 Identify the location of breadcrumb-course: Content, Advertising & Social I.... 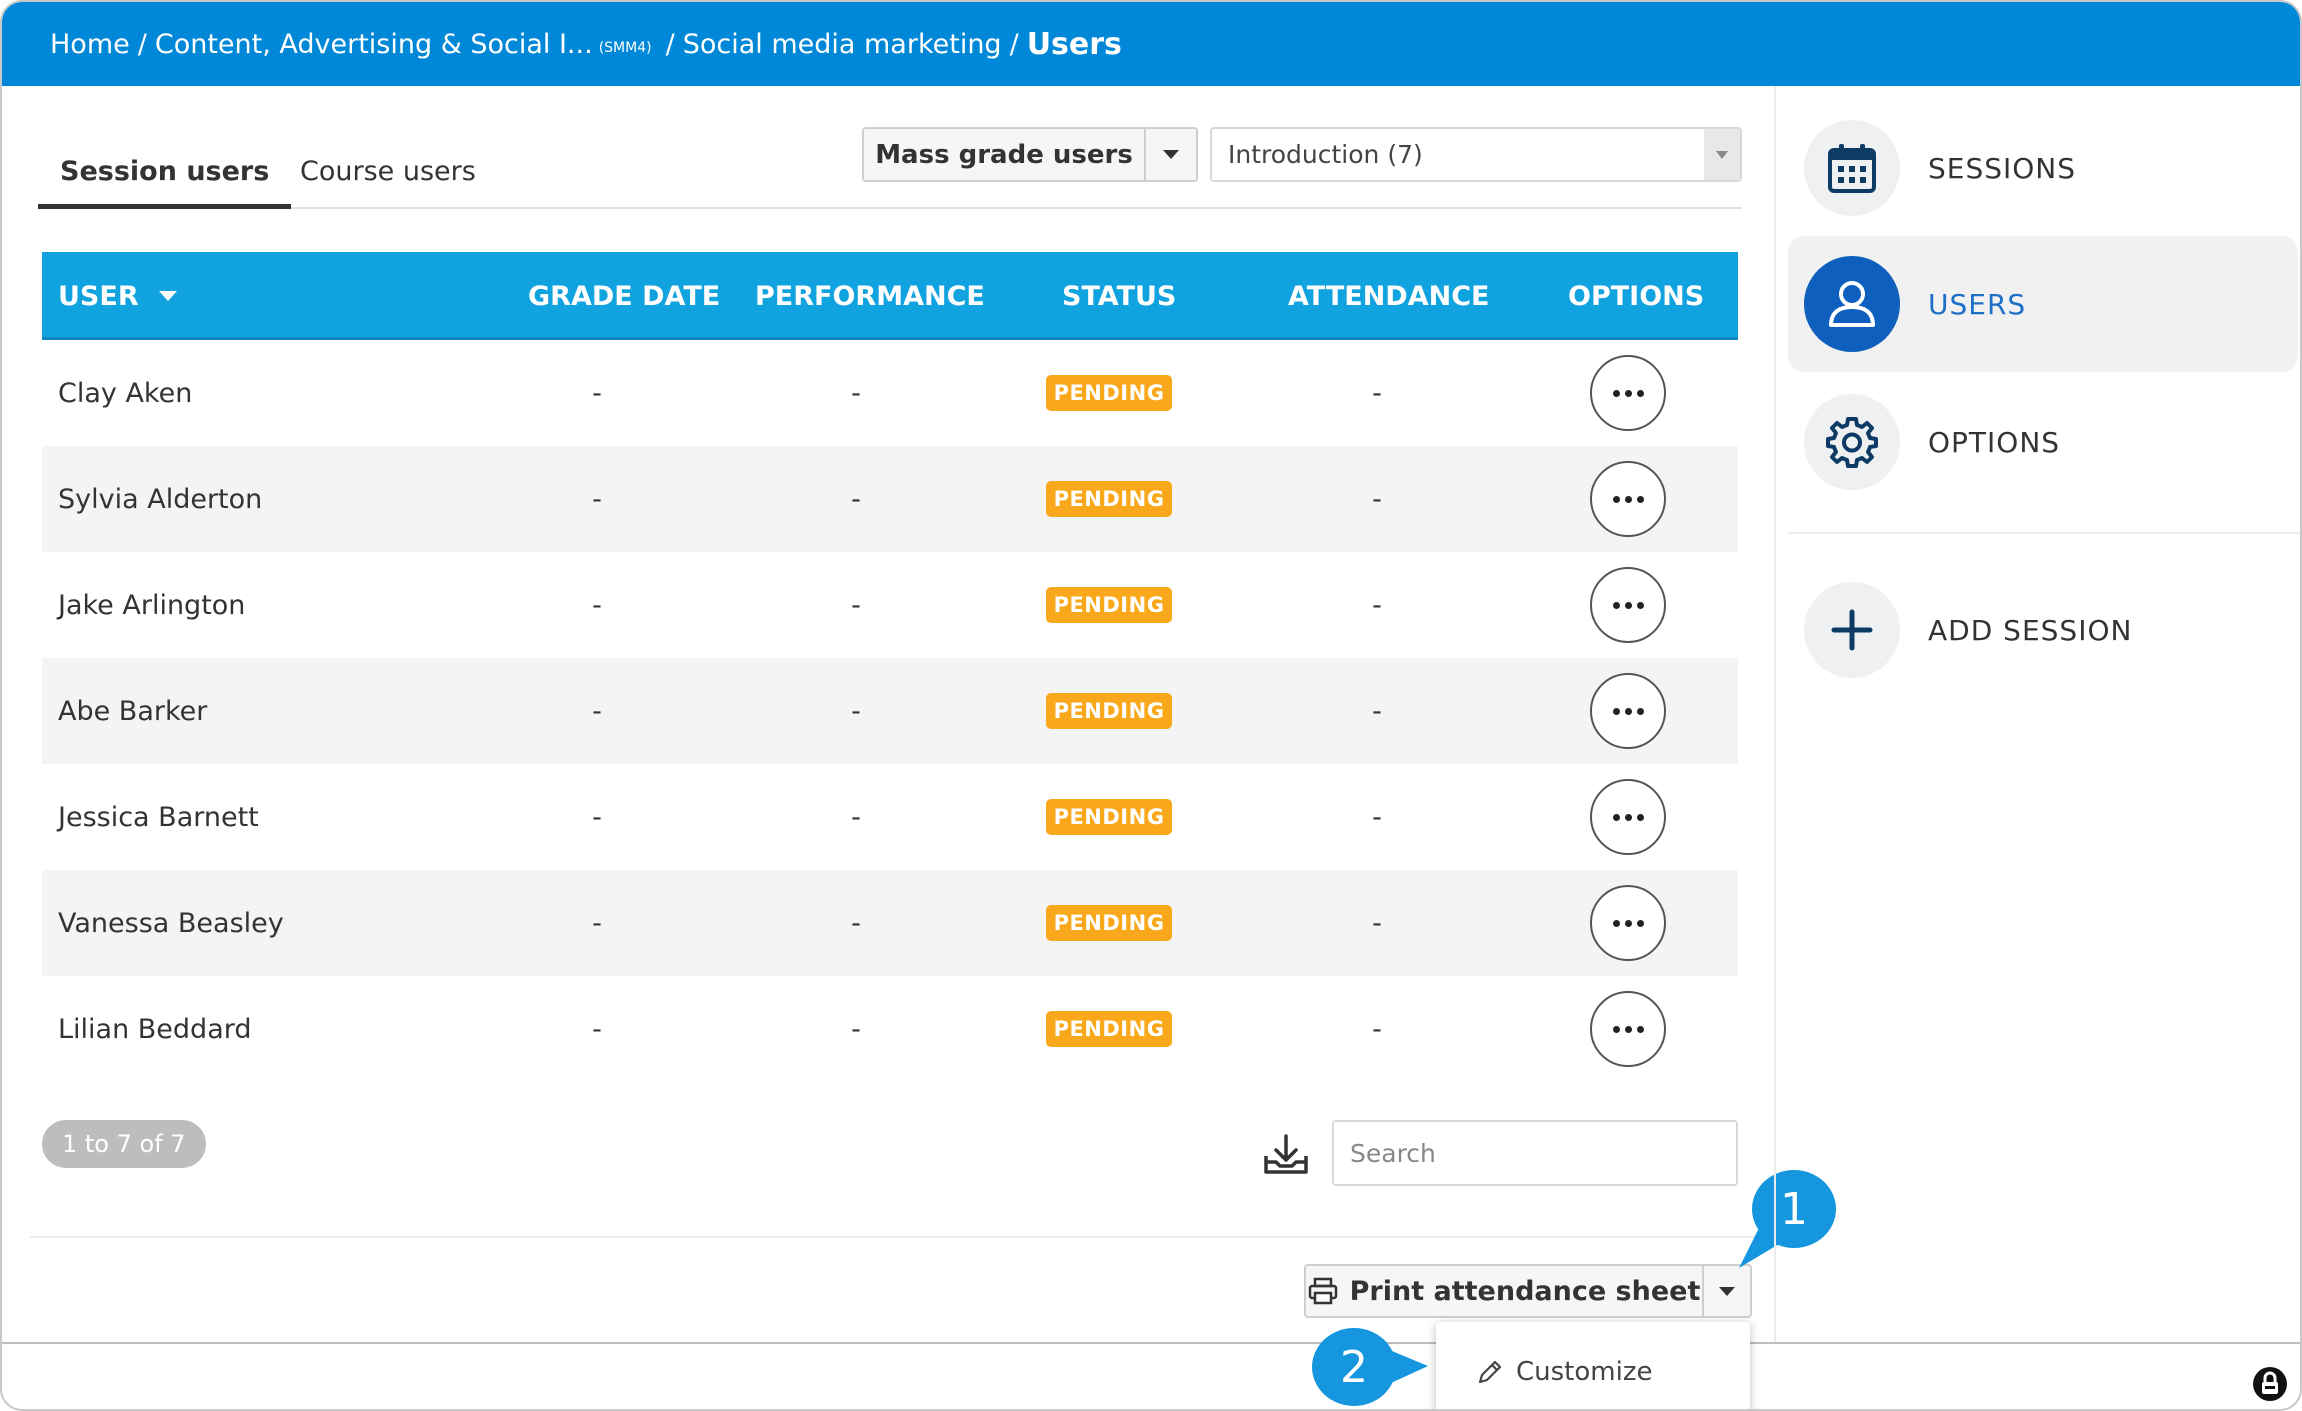
(374, 44).